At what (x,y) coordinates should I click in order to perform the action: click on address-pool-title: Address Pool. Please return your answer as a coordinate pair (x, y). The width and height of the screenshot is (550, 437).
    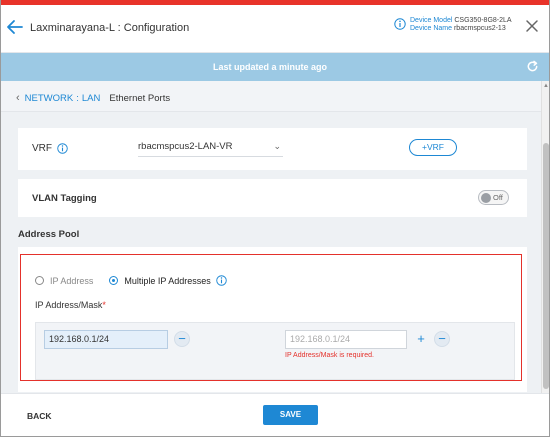
    Looking at the image, I should click on (49, 234).